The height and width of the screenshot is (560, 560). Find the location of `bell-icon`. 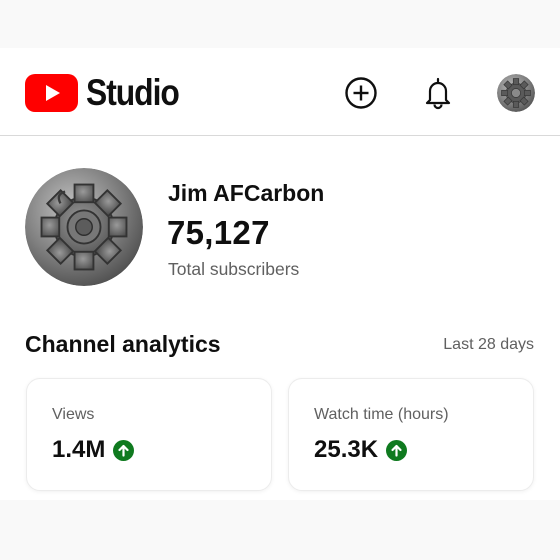

bell-icon is located at coordinates (438, 93).